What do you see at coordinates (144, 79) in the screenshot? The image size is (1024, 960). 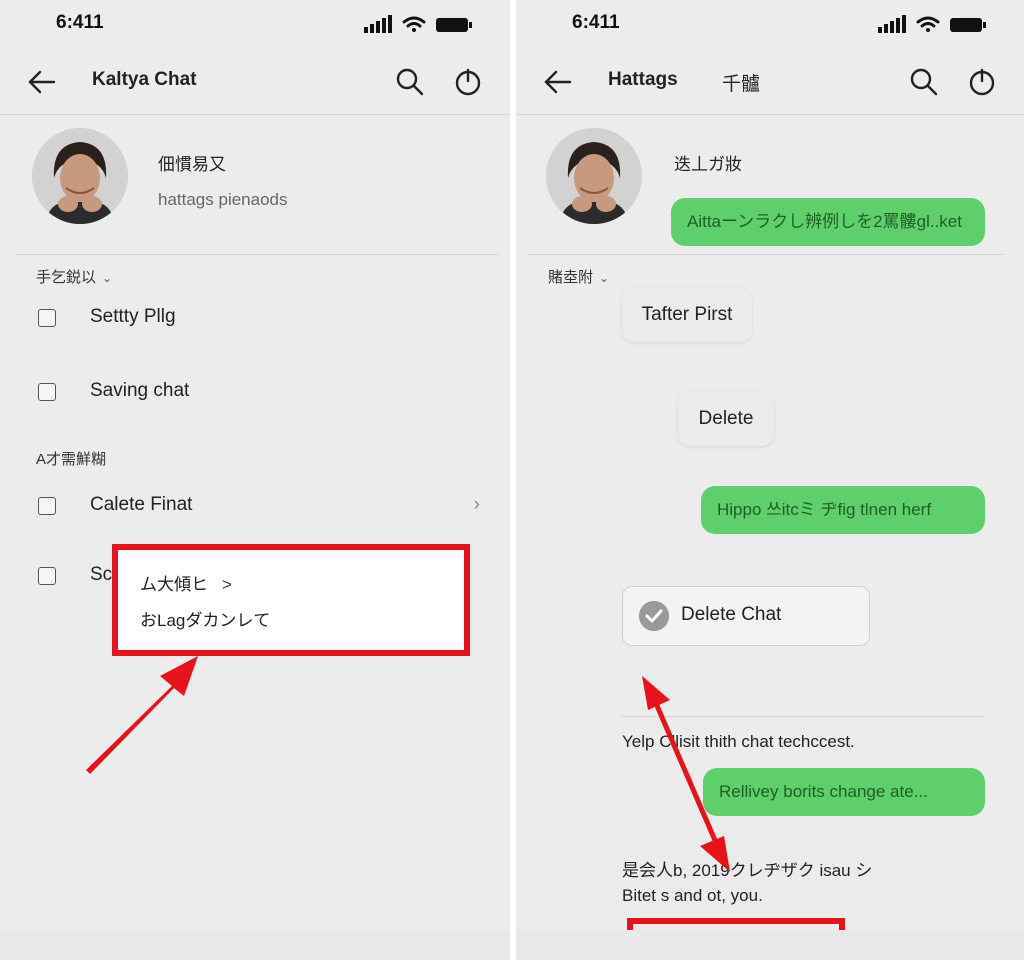 I see `chat-title: Kaltya Chat` at bounding box center [144, 79].